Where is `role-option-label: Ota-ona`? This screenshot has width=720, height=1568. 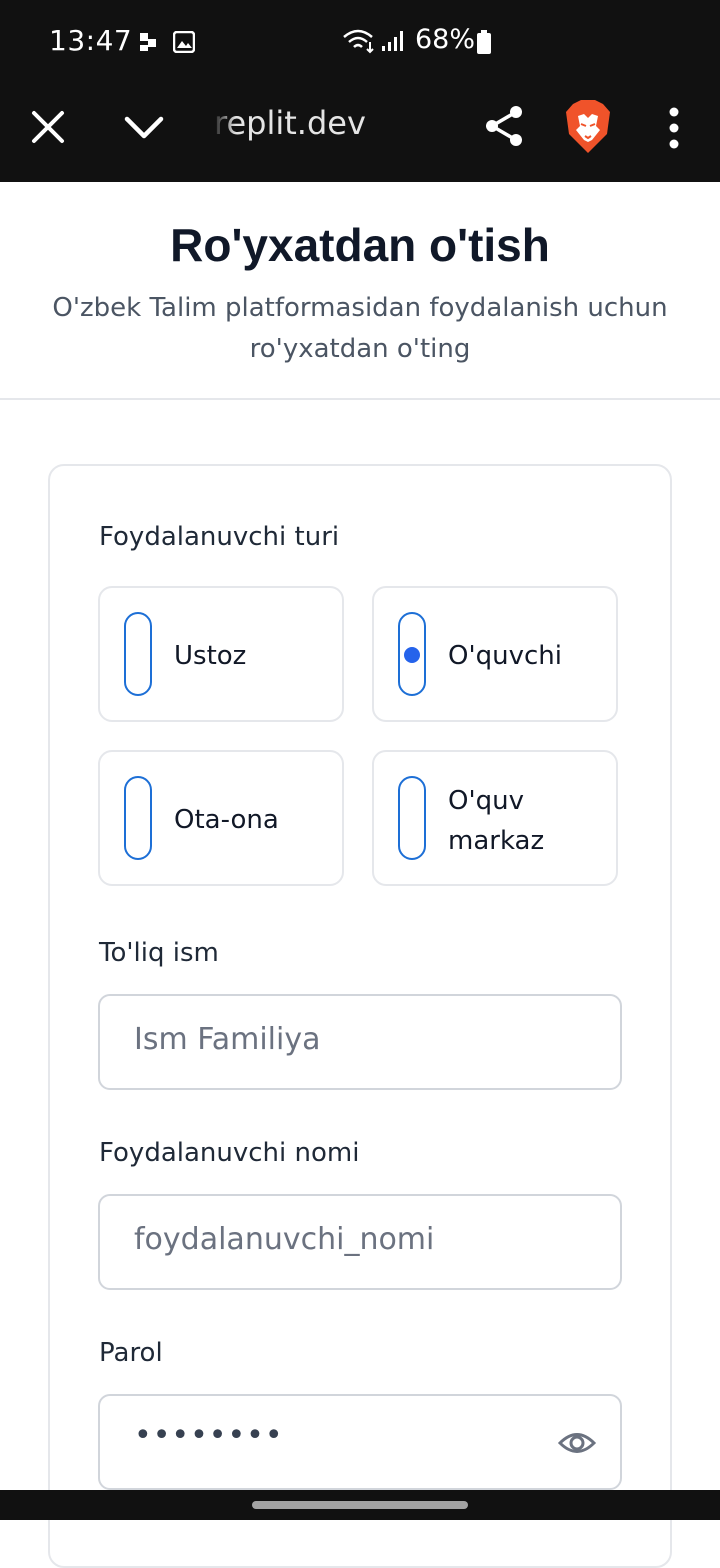 role-option-label: Ota-ona is located at coordinates (226, 820).